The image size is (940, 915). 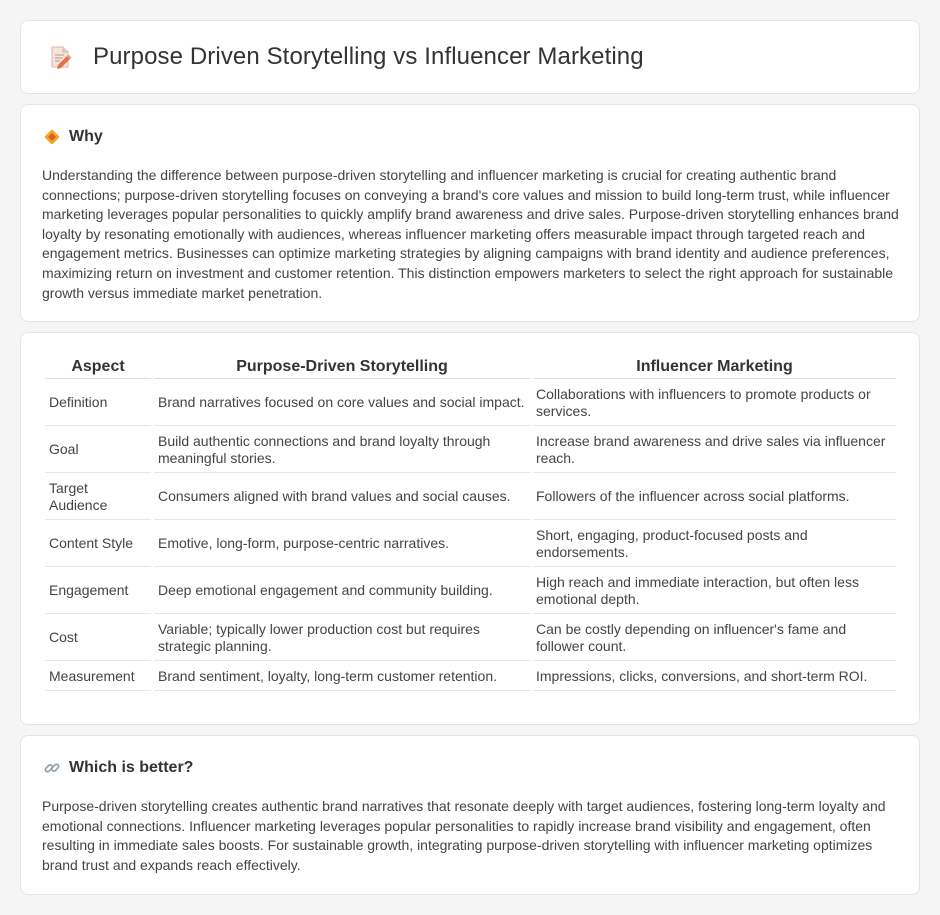 What do you see at coordinates (98, 677) in the screenshot?
I see `row-aspect: Measurement` at bounding box center [98, 677].